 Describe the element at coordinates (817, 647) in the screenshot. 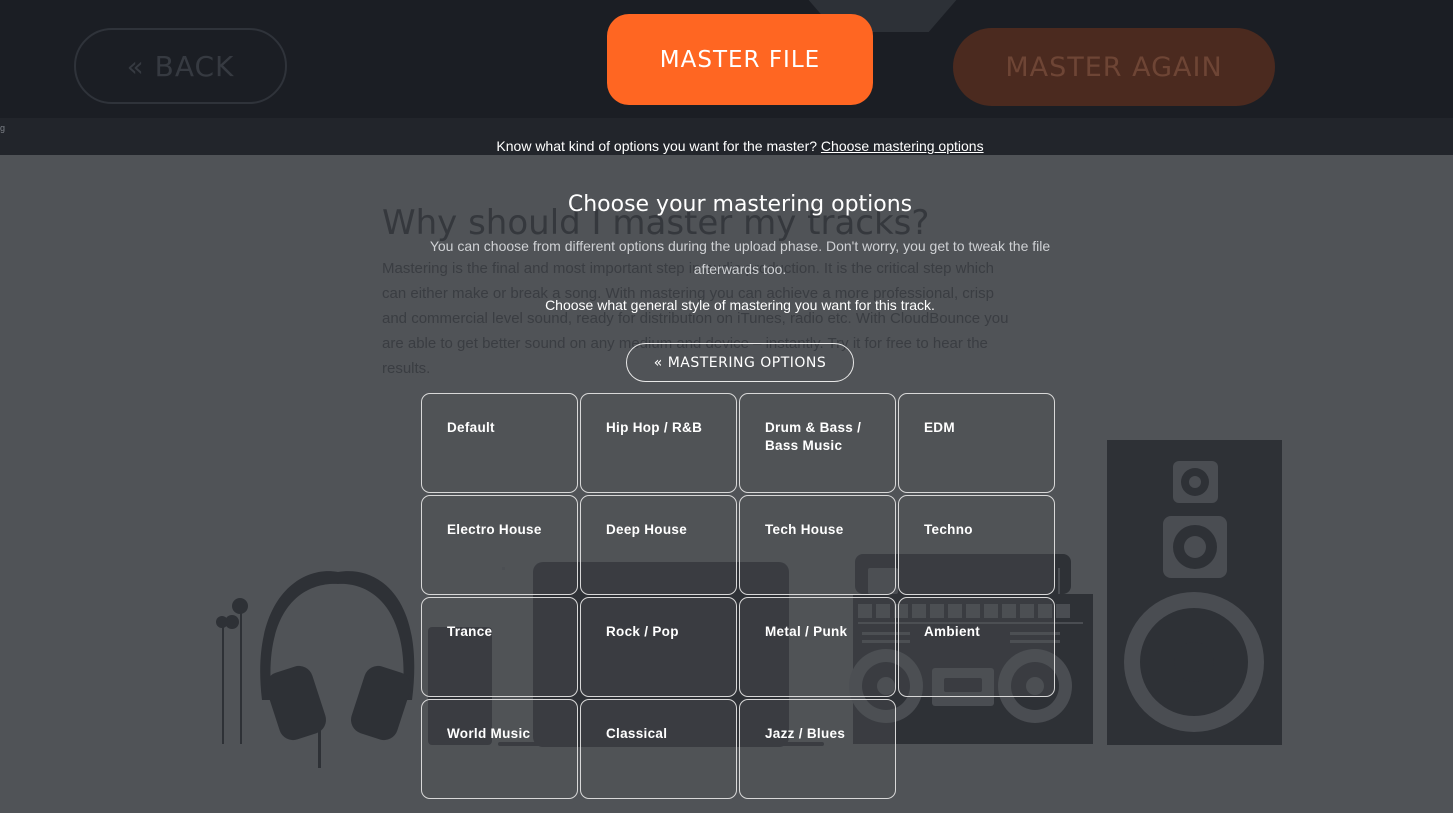

I see `genre-tile-metal-punk: Metal / Punk` at that location.